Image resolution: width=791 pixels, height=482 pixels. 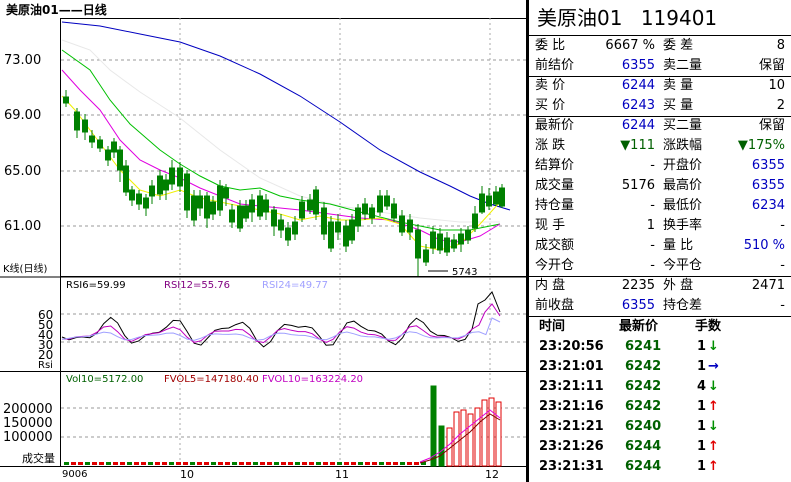 I want to click on quote-label: 换手率, so click(x=683, y=225).